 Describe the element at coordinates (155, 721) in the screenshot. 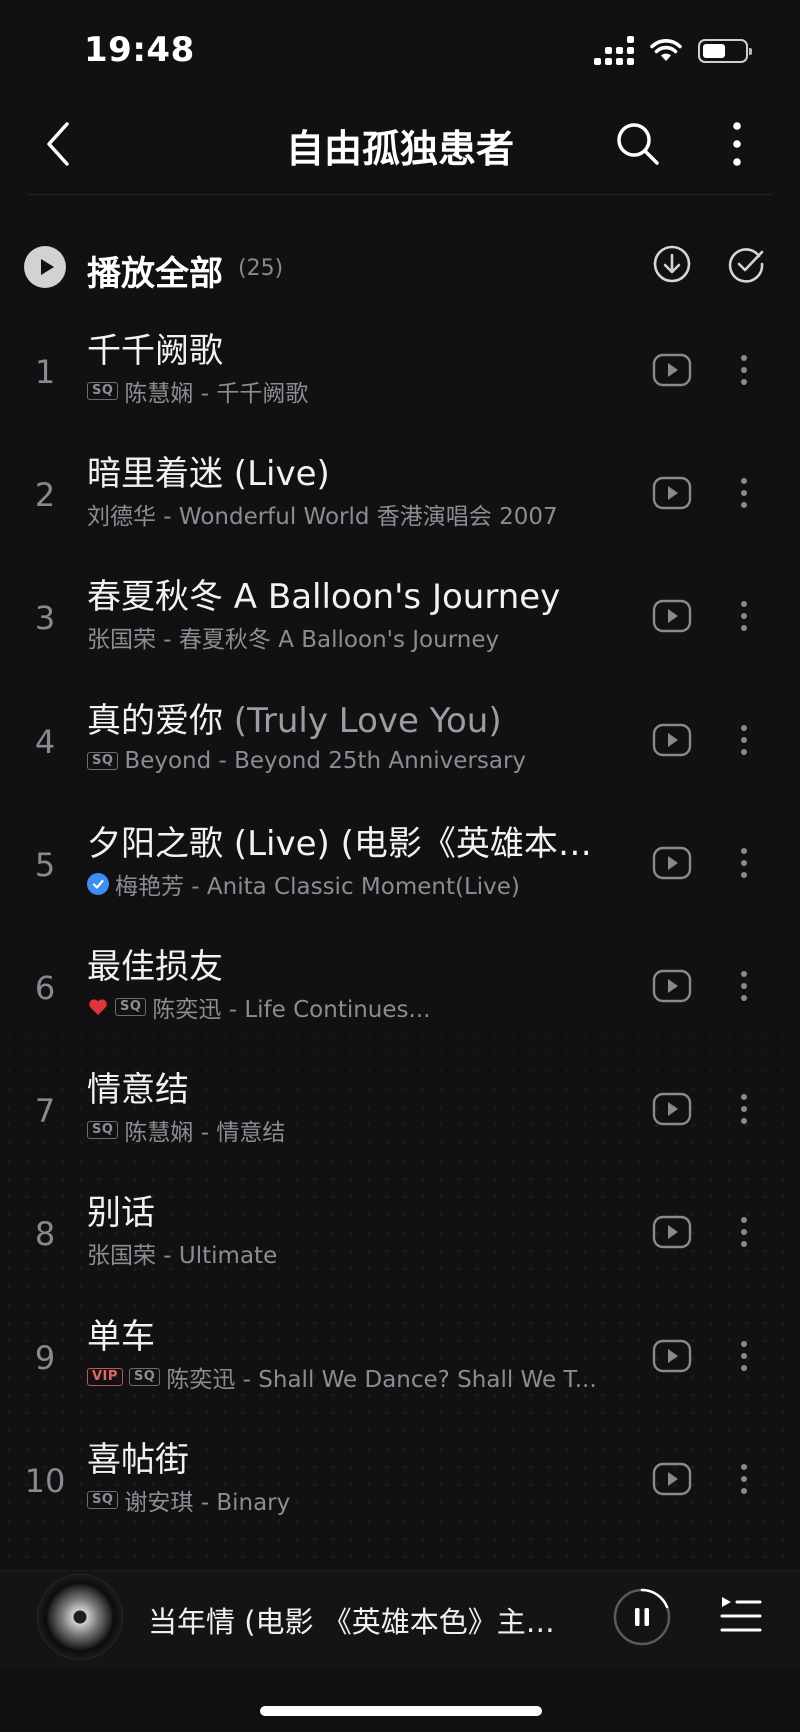

I see `song-title-text: 真的爱你` at that location.